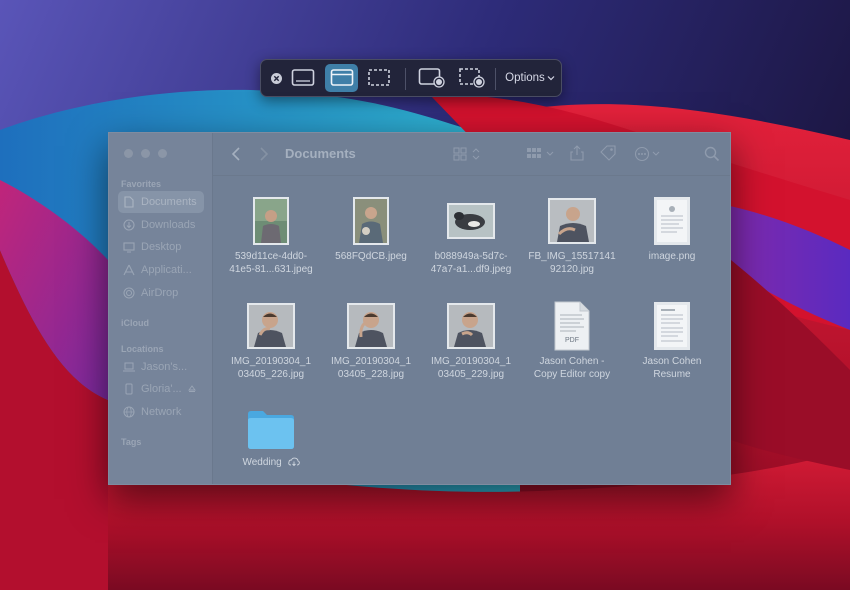 The height and width of the screenshot is (590, 850). I want to click on file-name: Jason Cohen - Copy Editor copy, so click(572, 368).